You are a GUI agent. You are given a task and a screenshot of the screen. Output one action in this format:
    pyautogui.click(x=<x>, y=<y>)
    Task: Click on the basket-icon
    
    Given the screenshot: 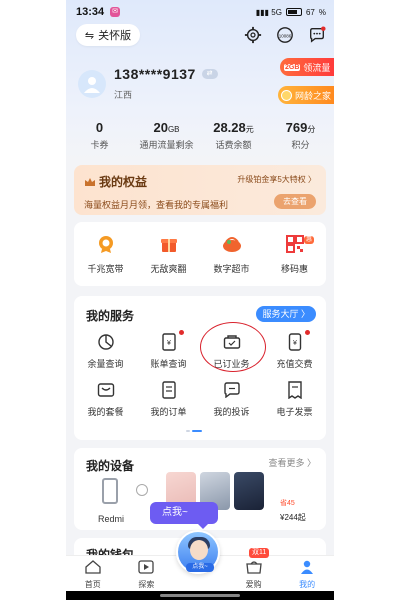 What is the action you would take?
    pyautogui.click(x=232, y=244)
    